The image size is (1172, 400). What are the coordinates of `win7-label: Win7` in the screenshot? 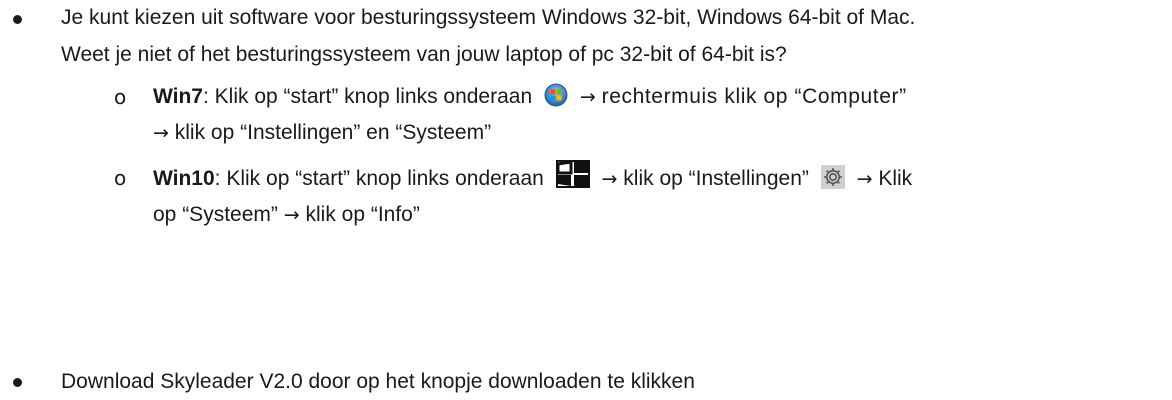 It's located at (178, 96).